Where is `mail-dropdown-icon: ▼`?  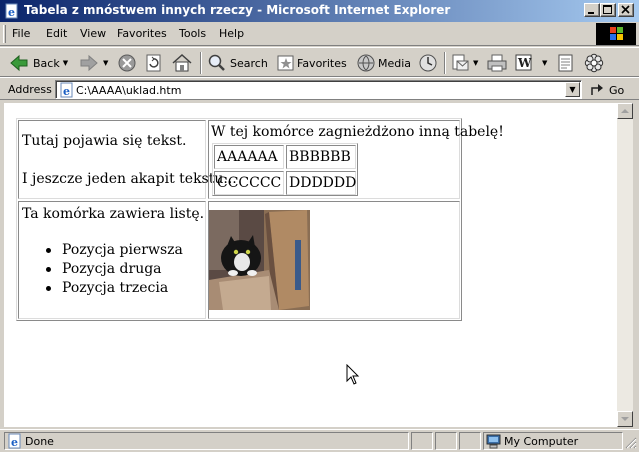 mail-dropdown-icon: ▼ is located at coordinates (475, 63).